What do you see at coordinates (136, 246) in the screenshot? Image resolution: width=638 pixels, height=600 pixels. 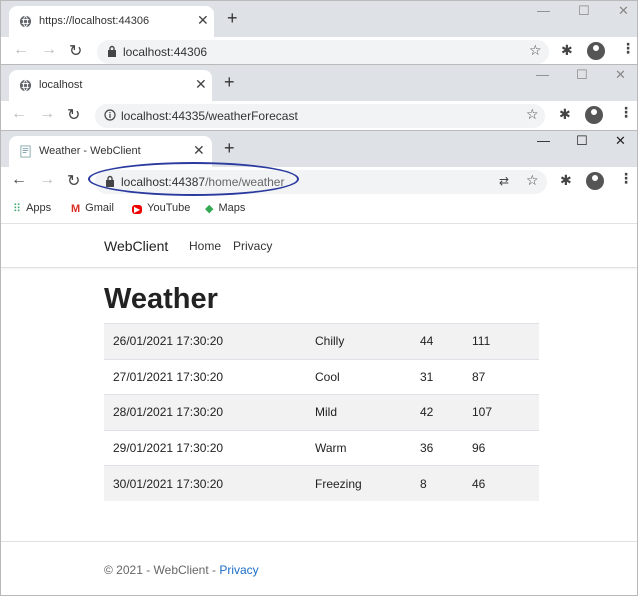 I see `navbar-brand: WebClient` at bounding box center [136, 246].